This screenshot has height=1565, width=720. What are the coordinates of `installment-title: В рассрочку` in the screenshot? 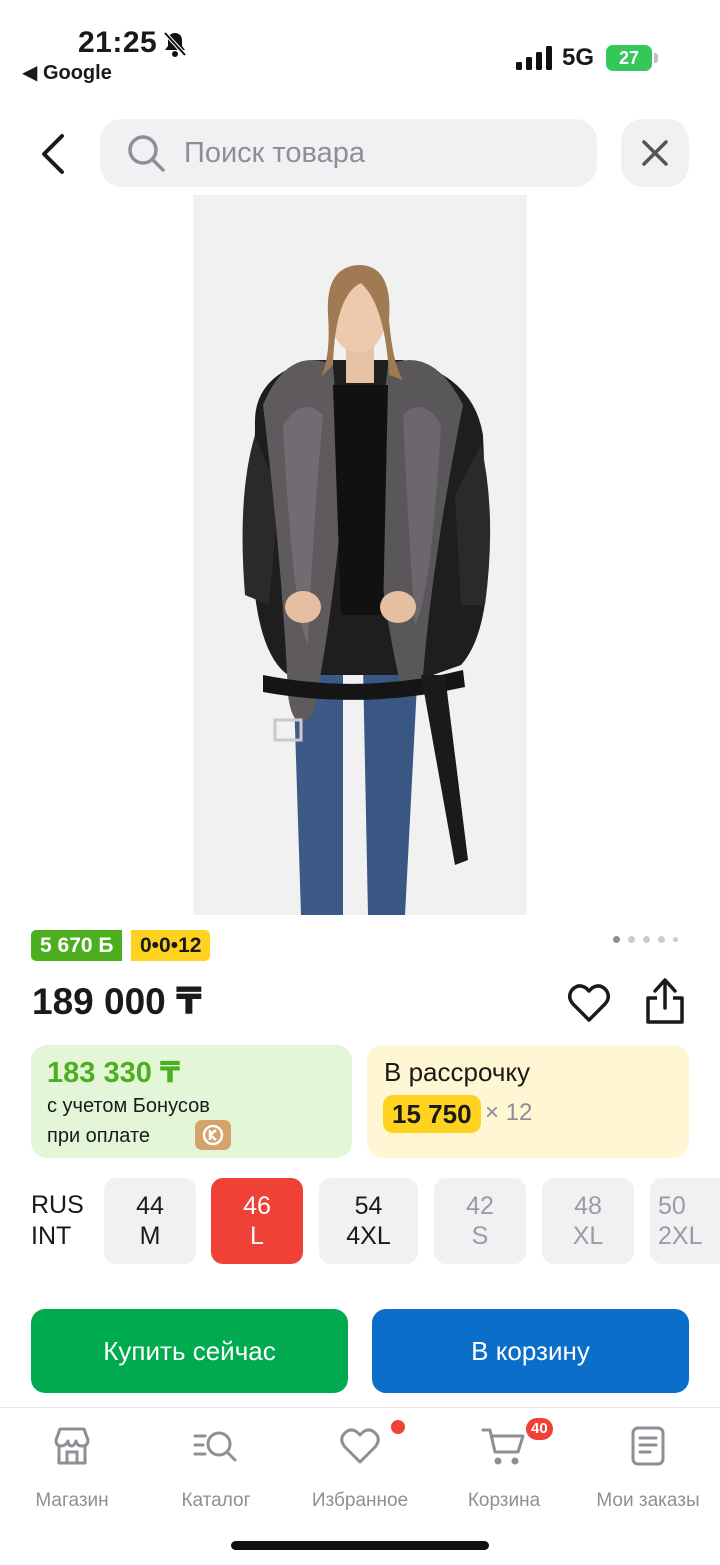 It's located at (457, 1072).